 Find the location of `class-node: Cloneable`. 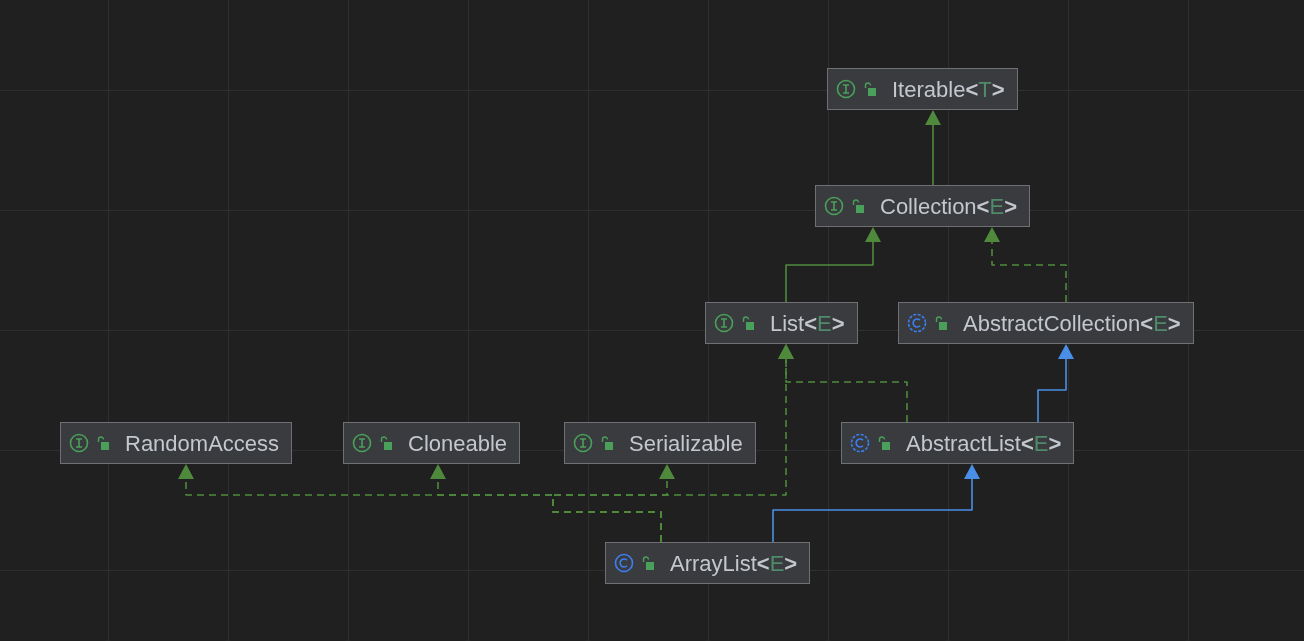

class-node: Cloneable is located at coordinates (432, 443).